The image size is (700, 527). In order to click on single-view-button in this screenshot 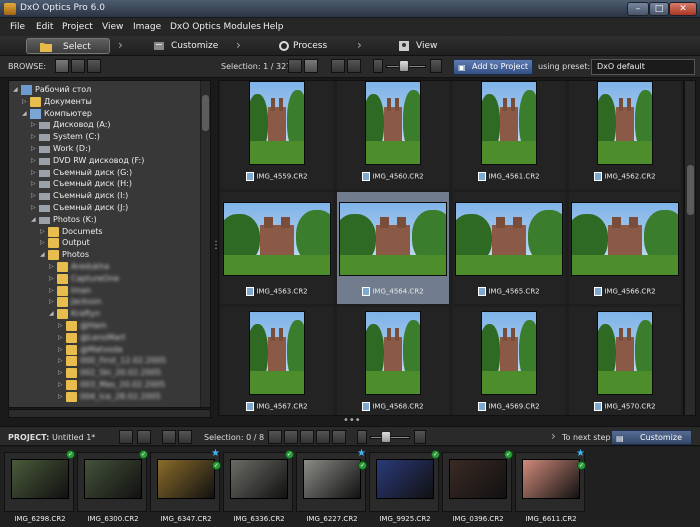, I will do `click(295, 66)`.